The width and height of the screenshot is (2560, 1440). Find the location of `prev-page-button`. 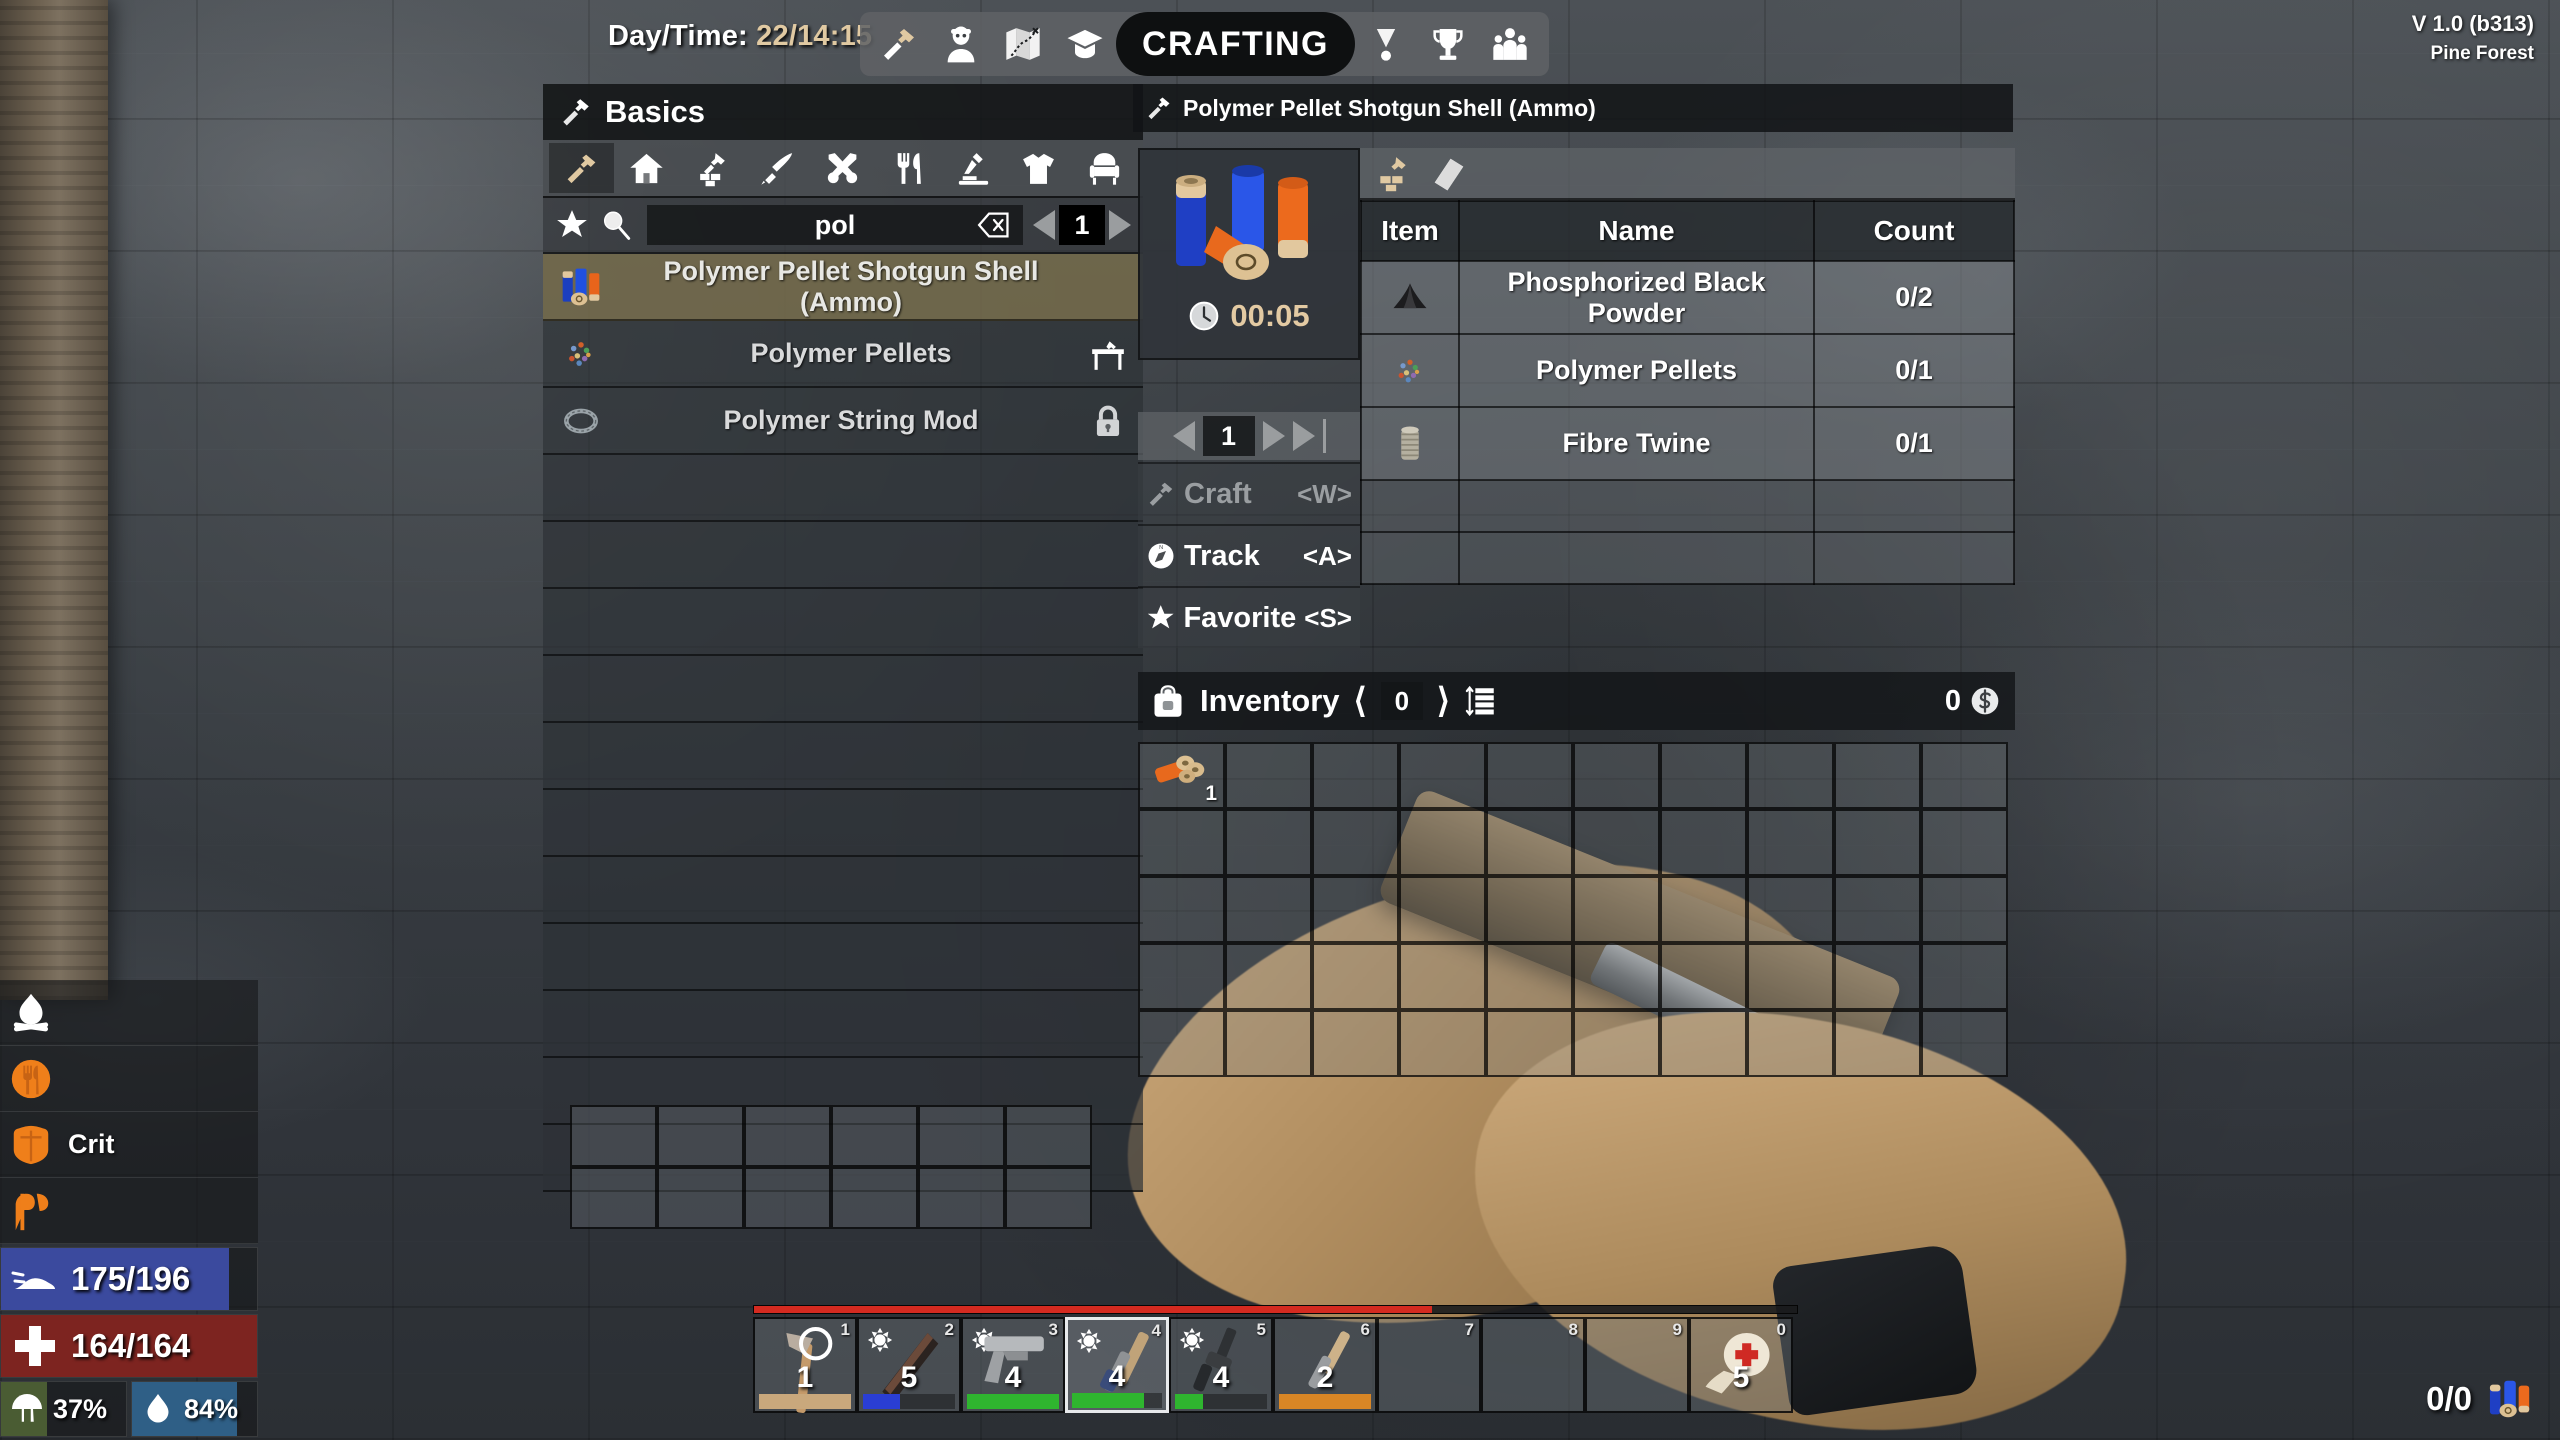

prev-page-button is located at coordinates (1044, 225).